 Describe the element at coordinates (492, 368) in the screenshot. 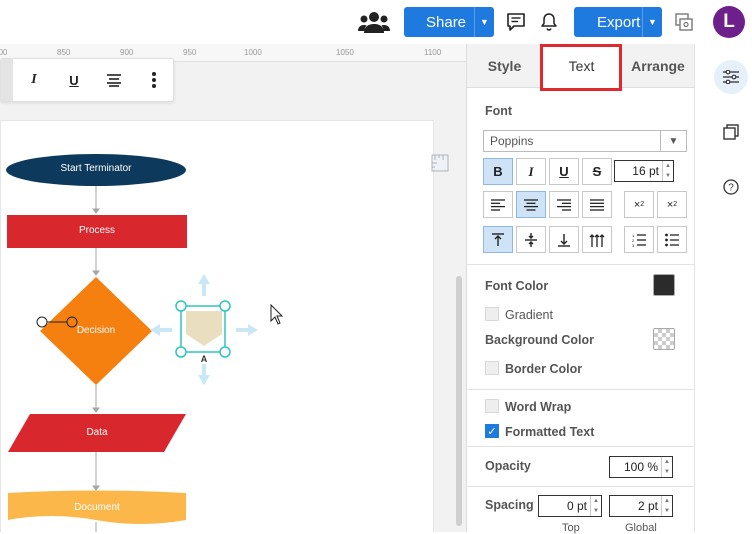

I see `border-color-checkbox` at that location.